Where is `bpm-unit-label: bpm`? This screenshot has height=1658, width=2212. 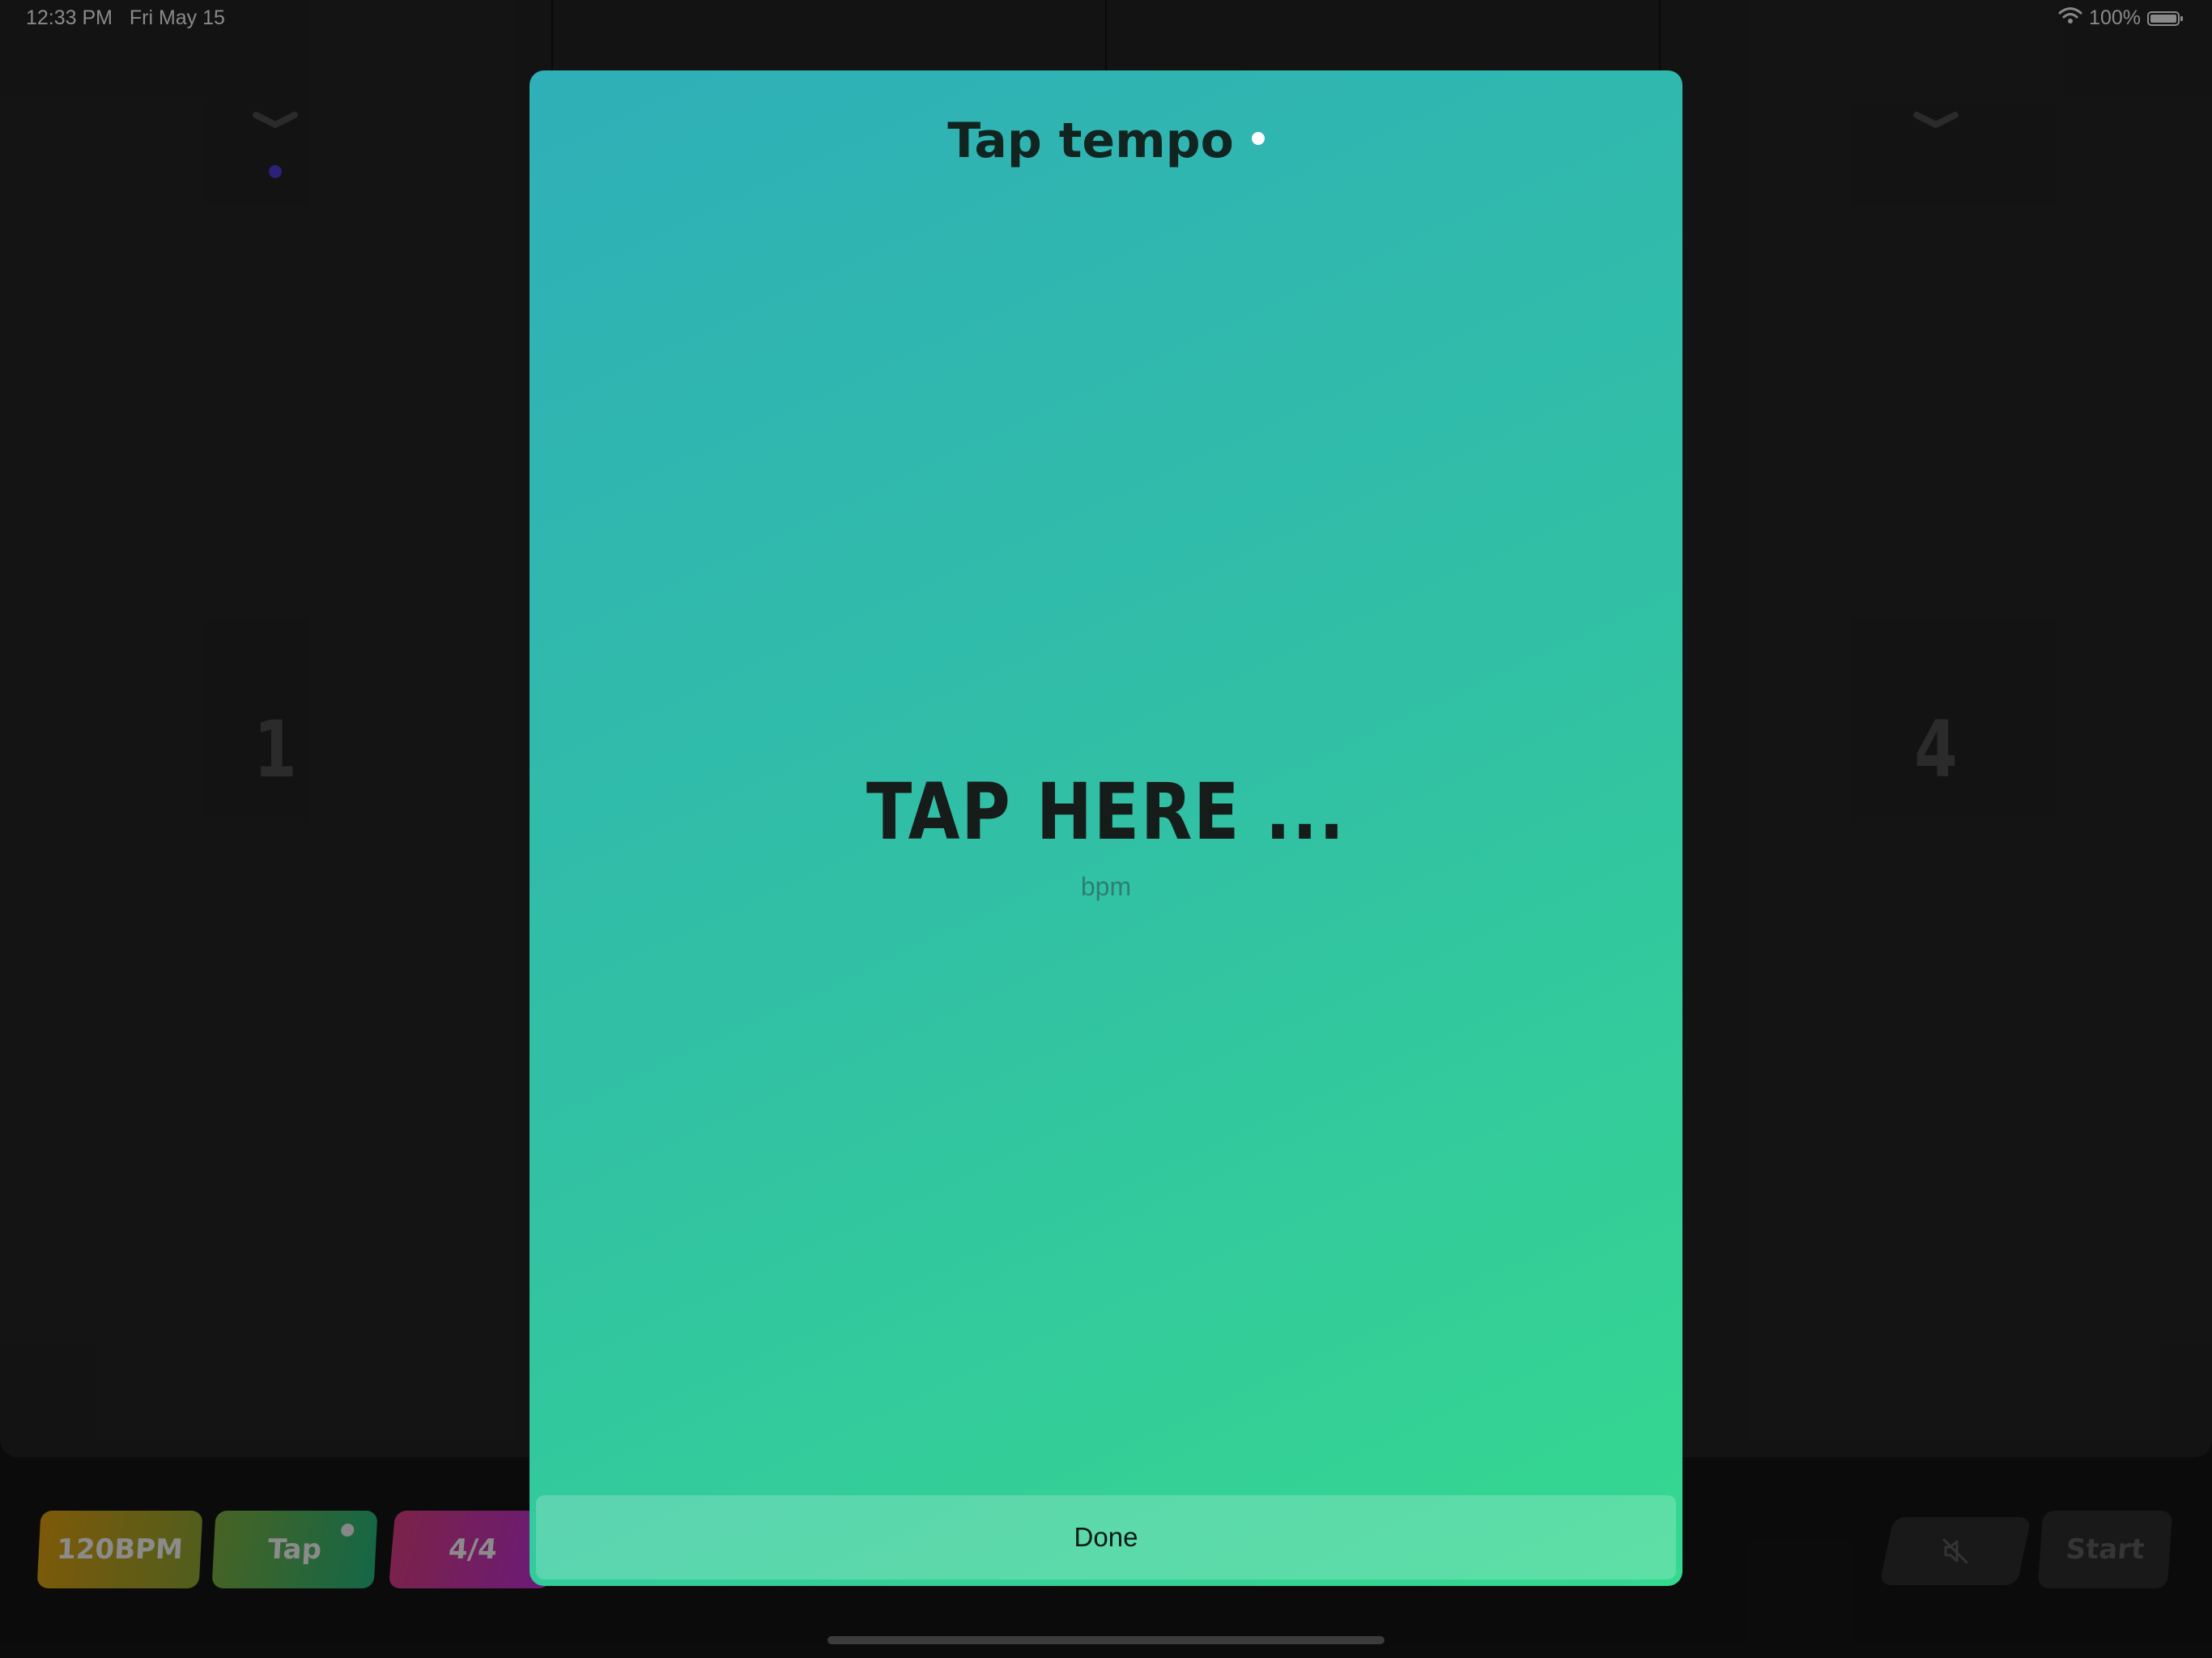
bpm-unit-label: bpm is located at coordinates (1106, 886).